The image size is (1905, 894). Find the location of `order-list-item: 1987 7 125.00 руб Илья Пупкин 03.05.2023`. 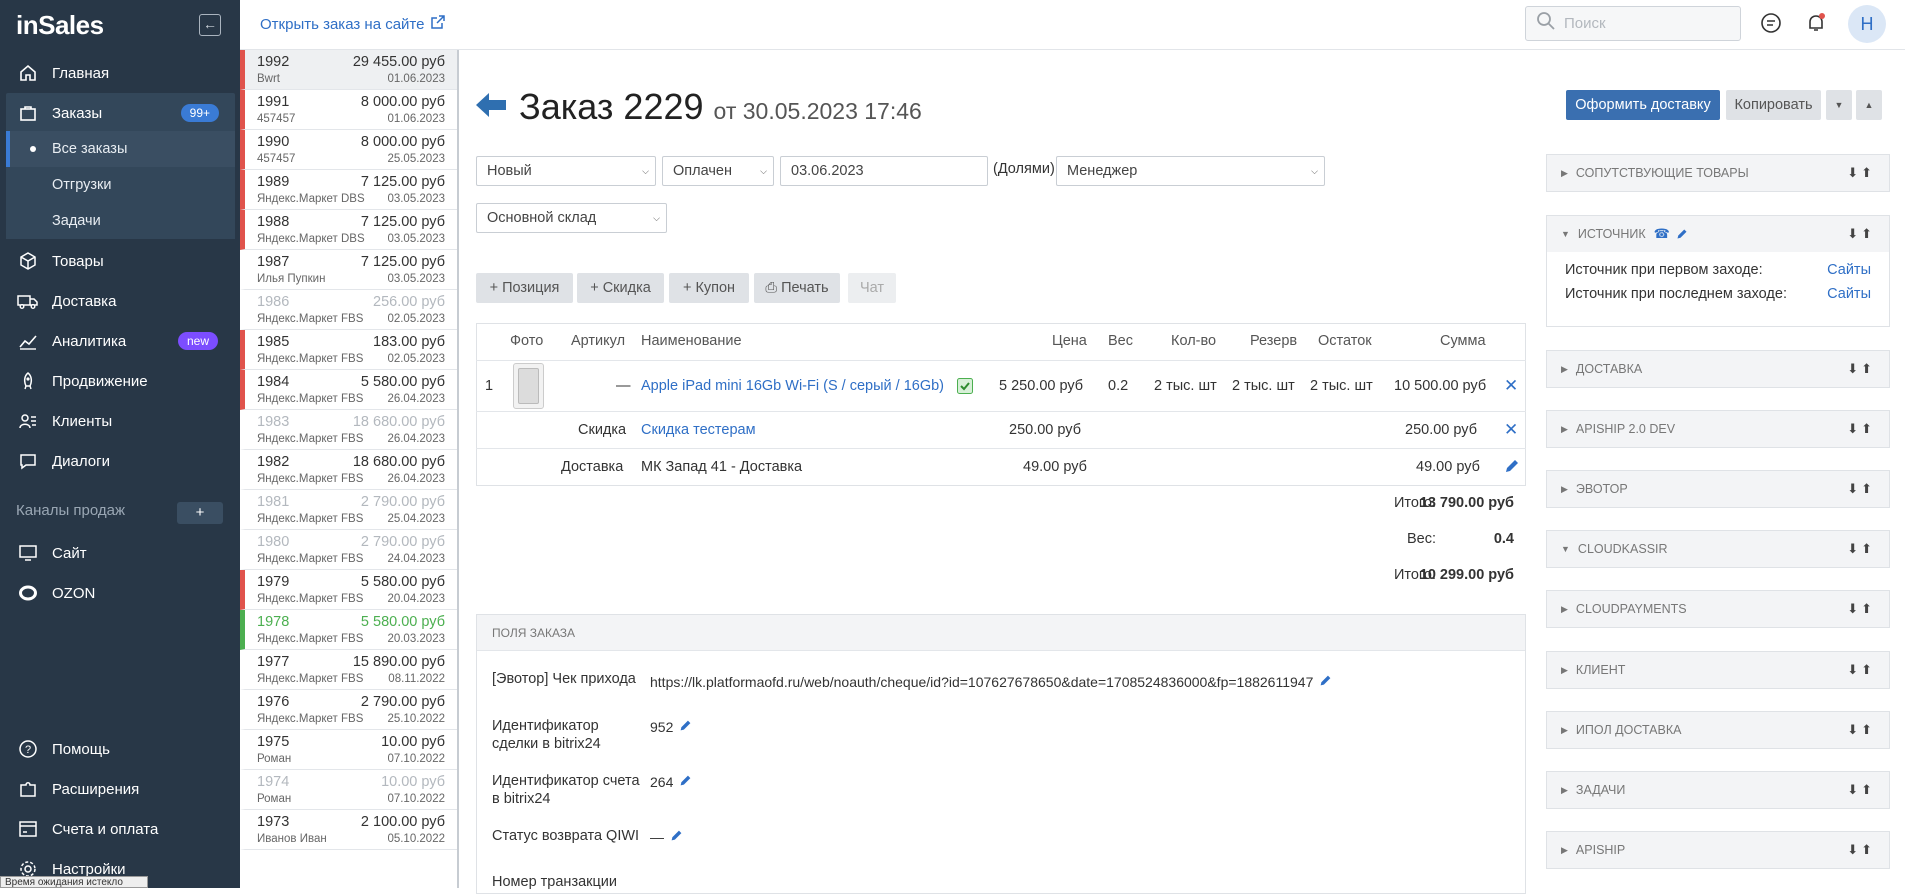

order-list-item: 1987 7 125.00 руб Илья Пупкин 03.05.2023 is located at coordinates (348, 270).